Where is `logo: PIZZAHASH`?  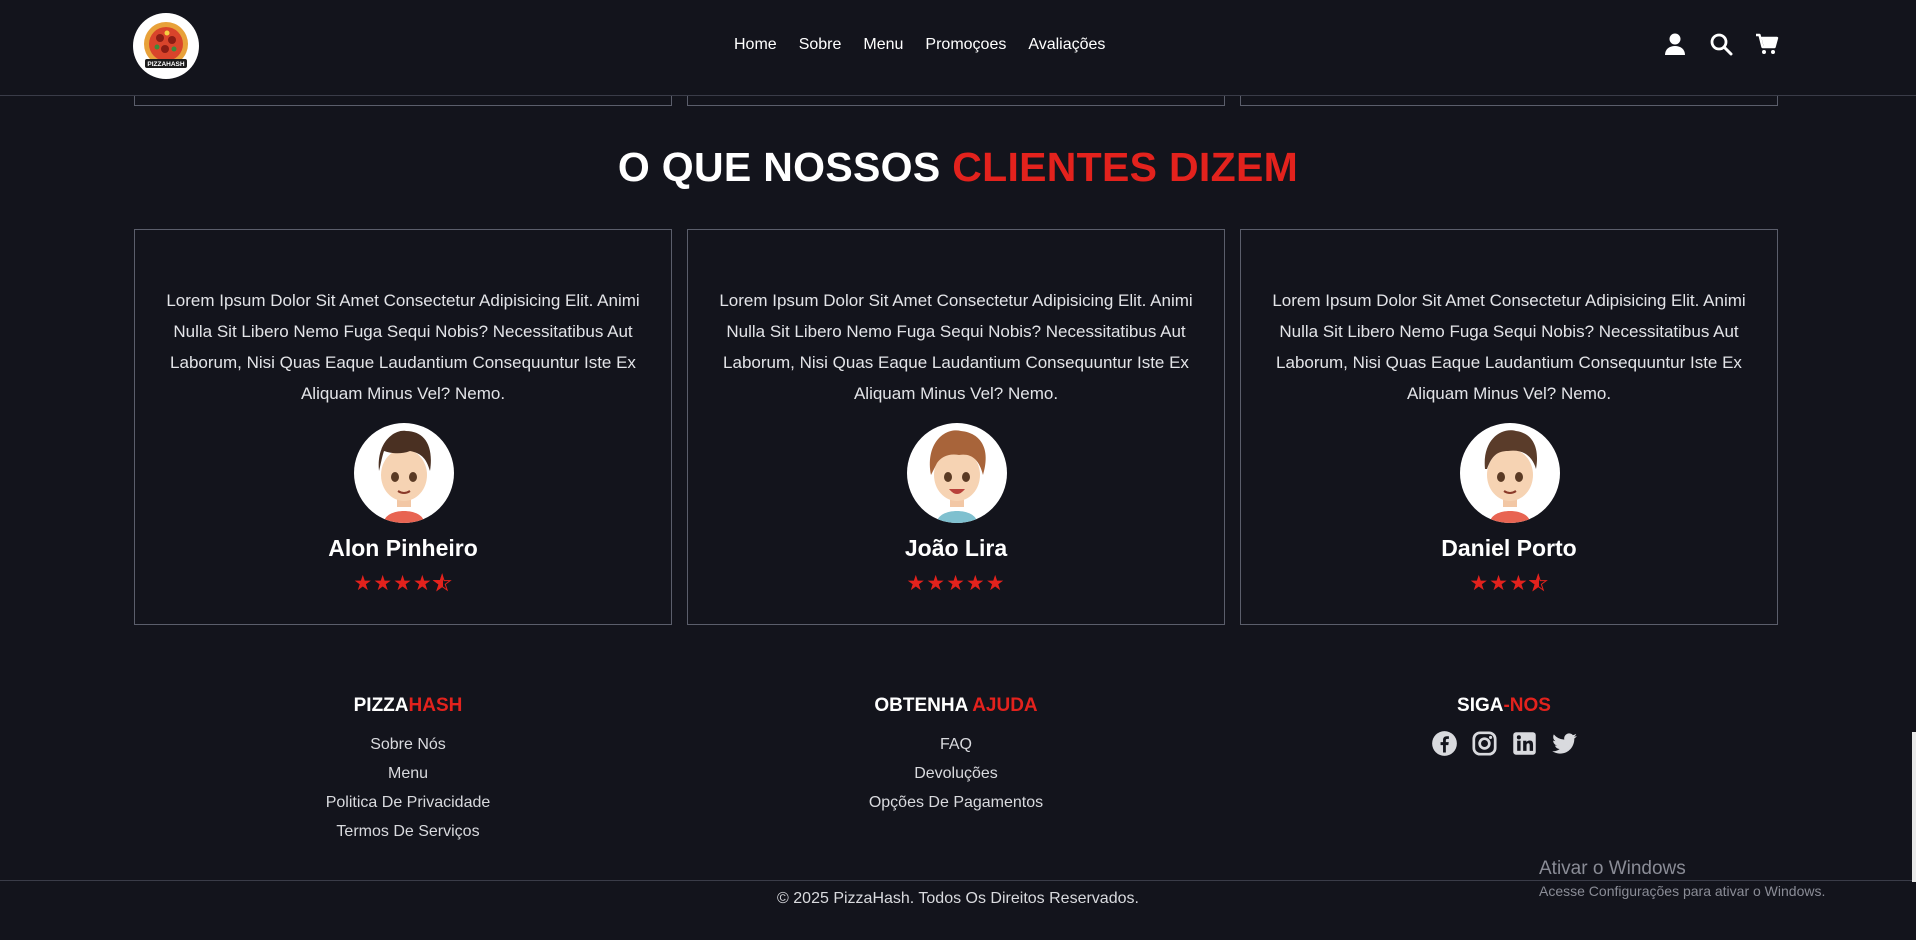
logo: PIZZAHASH is located at coordinates (166, 46).